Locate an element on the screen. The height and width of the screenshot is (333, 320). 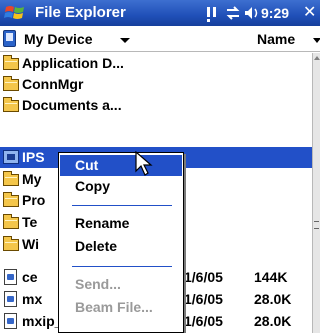
device-icon is located at coordinates (9, 38).